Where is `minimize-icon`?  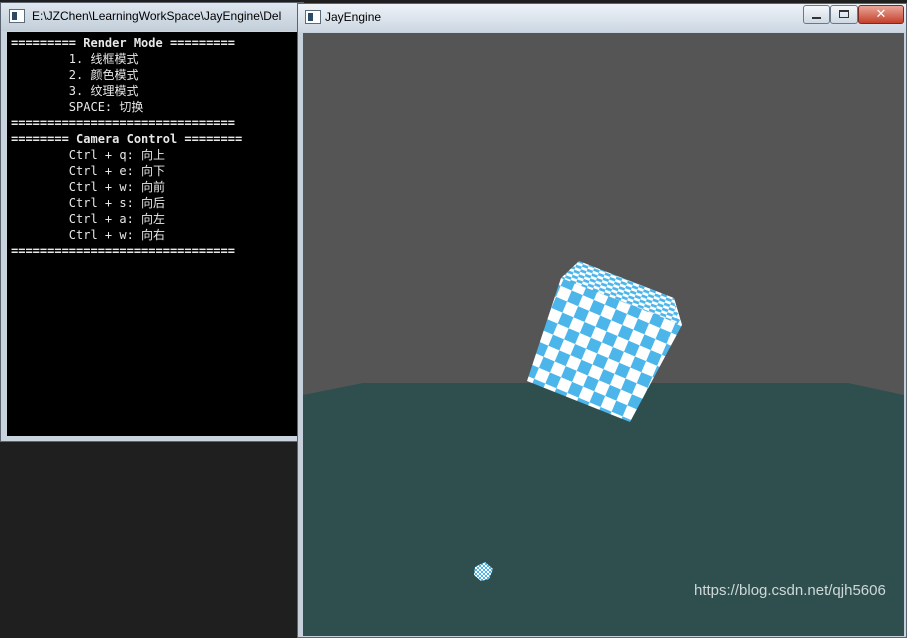
minimize-icon is located at coordinates (816, 18).